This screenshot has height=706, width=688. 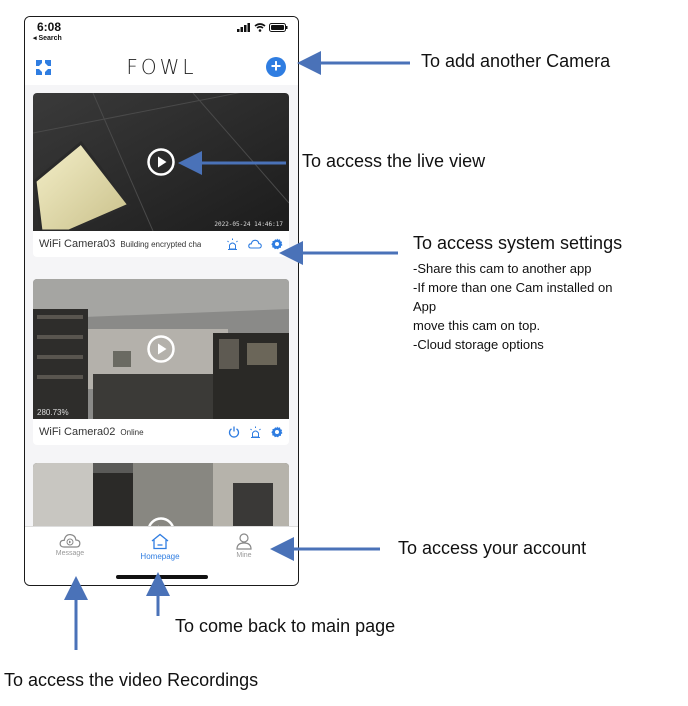 I want to click on callout-recordings: To access the video Recordings, so click(x=131, y=680).